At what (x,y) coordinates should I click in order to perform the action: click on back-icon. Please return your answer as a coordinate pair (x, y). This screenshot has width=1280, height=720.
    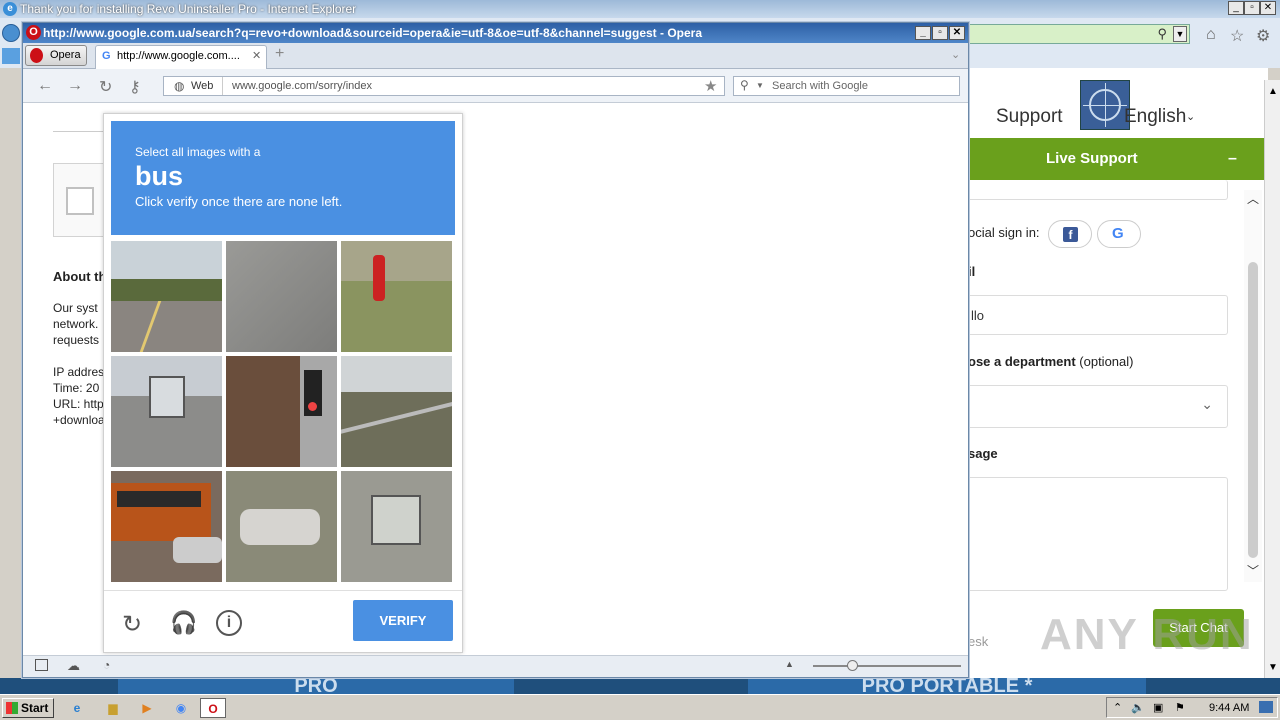
    Looking at the image, I should click on (11, 33).